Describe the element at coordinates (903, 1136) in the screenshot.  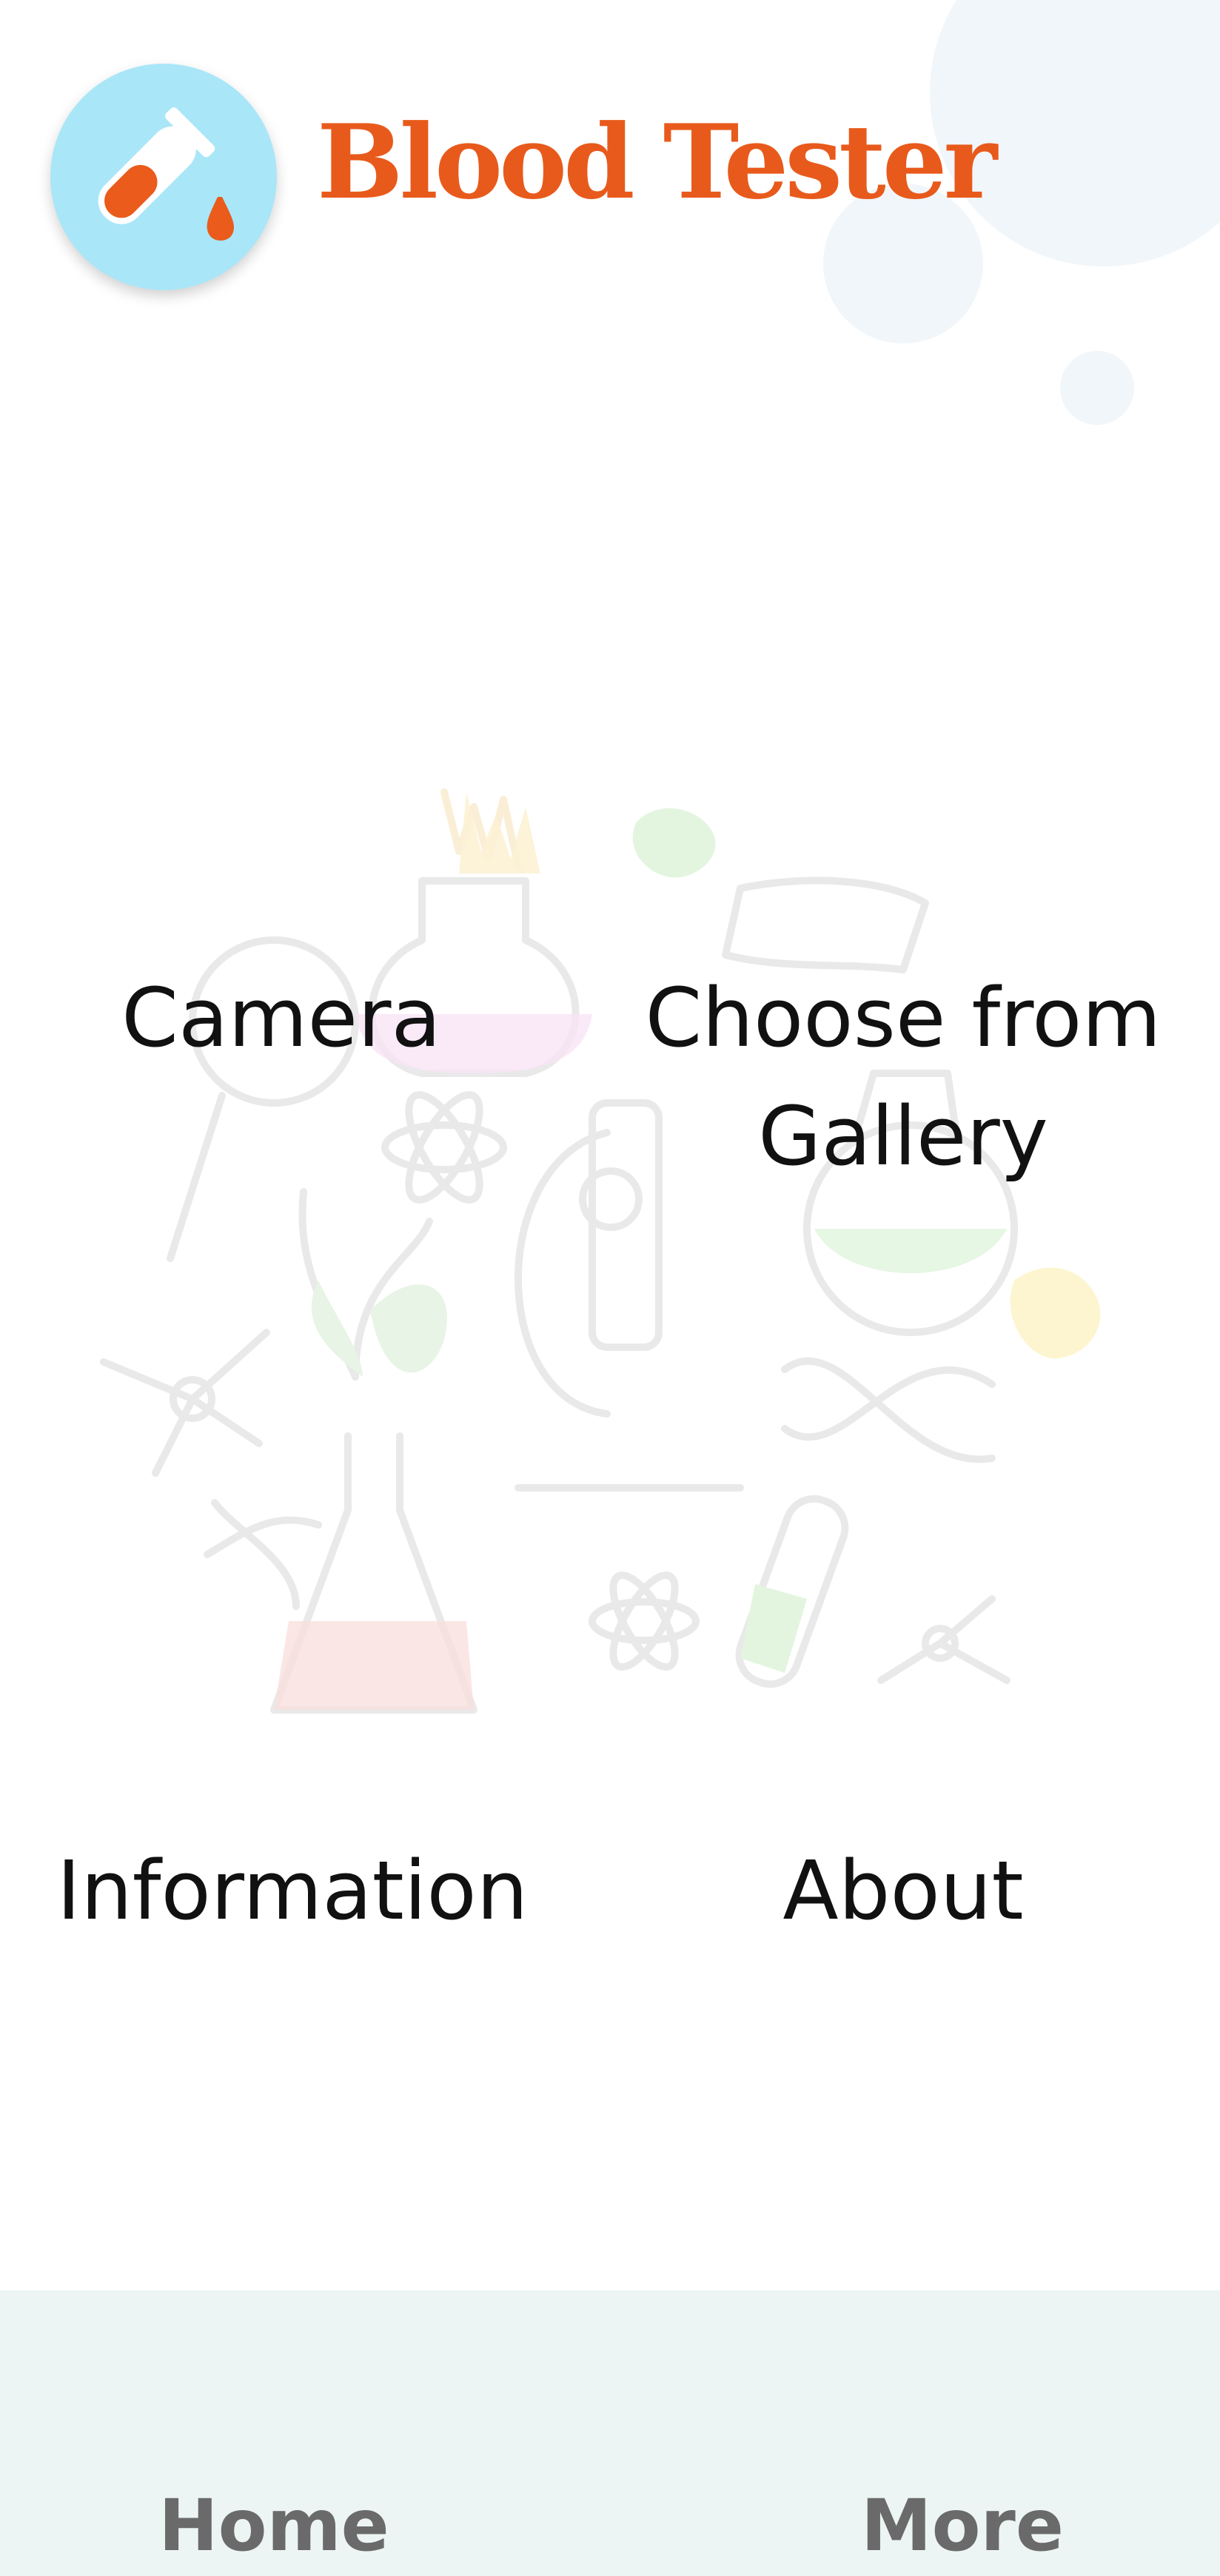
I see `gallery-label-line2: Gallery` at that location.